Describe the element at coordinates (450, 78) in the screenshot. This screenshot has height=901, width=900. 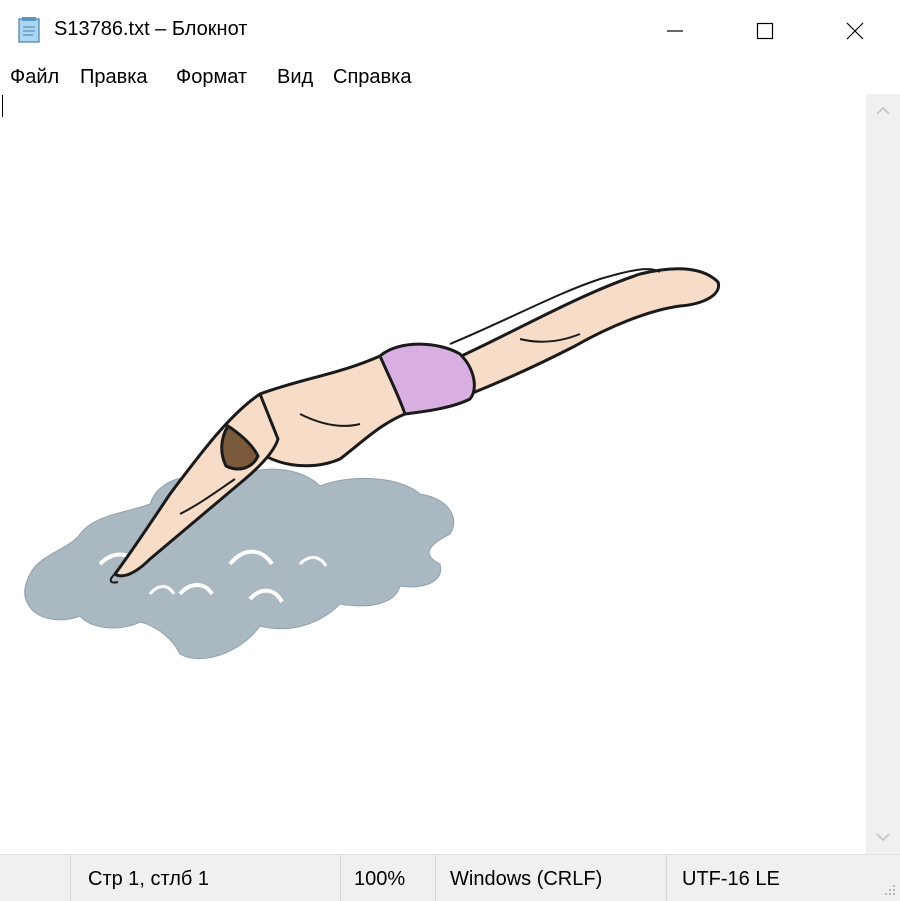
I see `menu-bar: Файл Правка Формат Вид Справка` at that location.